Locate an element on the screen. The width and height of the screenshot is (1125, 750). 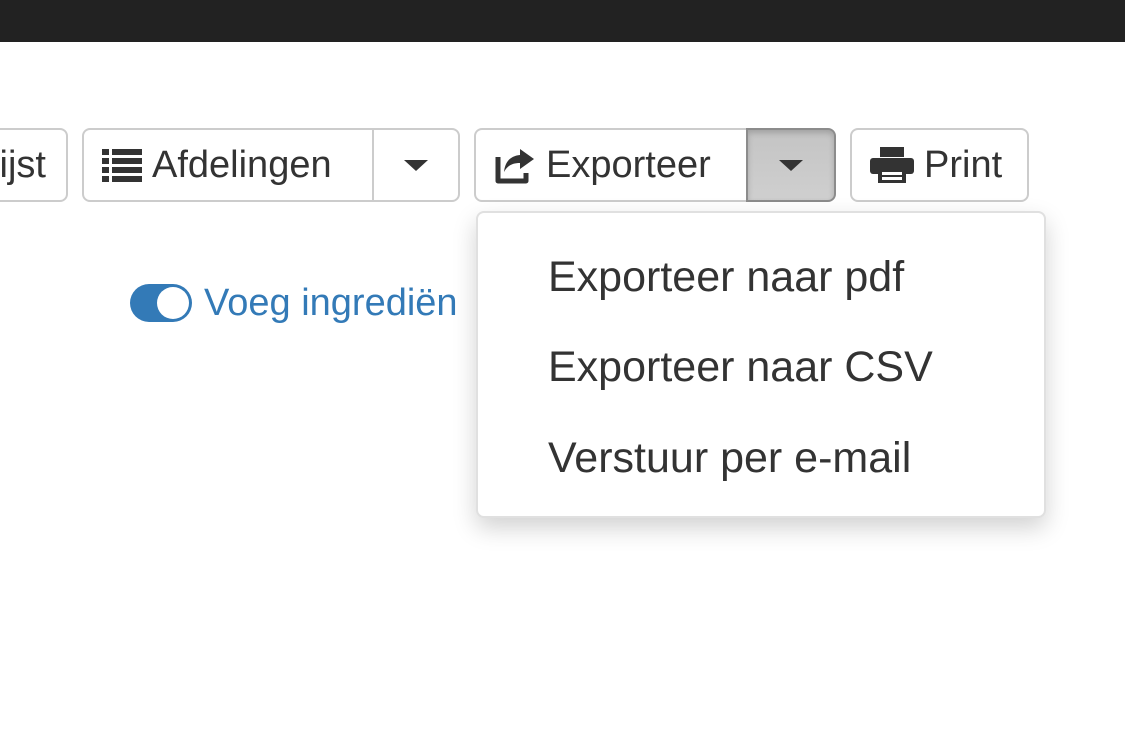
export-button-group: Exporteer is located at coordinates (655, 165).